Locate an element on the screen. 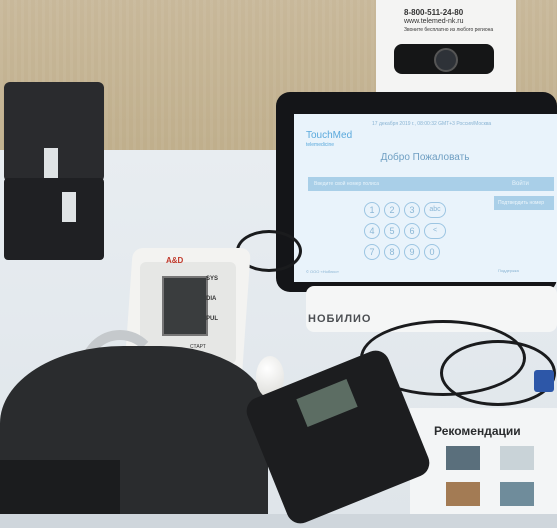  keypad-key-backspace: < is located at coordinates (435, 231).